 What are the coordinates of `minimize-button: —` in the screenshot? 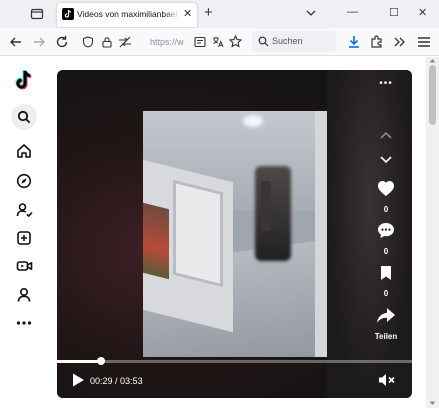 It's located at (352, 12).